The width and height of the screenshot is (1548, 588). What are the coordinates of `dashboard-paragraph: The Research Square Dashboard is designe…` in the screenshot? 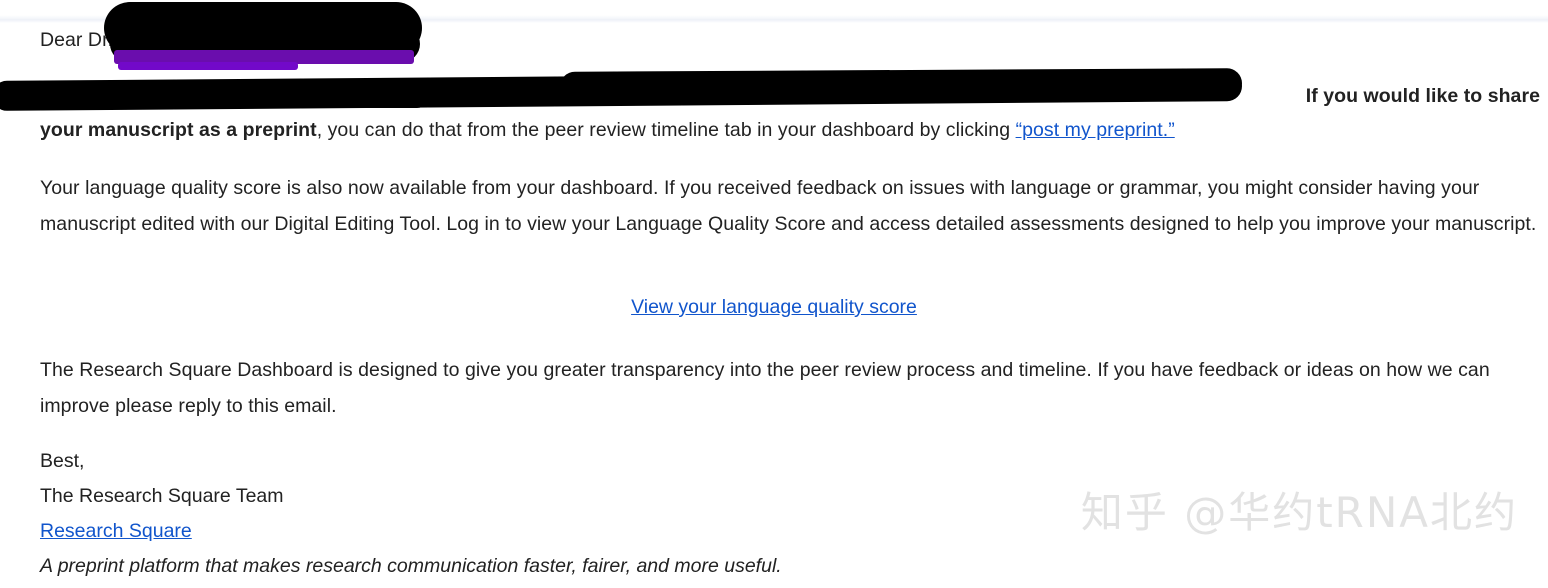 It's located at (765, 388).